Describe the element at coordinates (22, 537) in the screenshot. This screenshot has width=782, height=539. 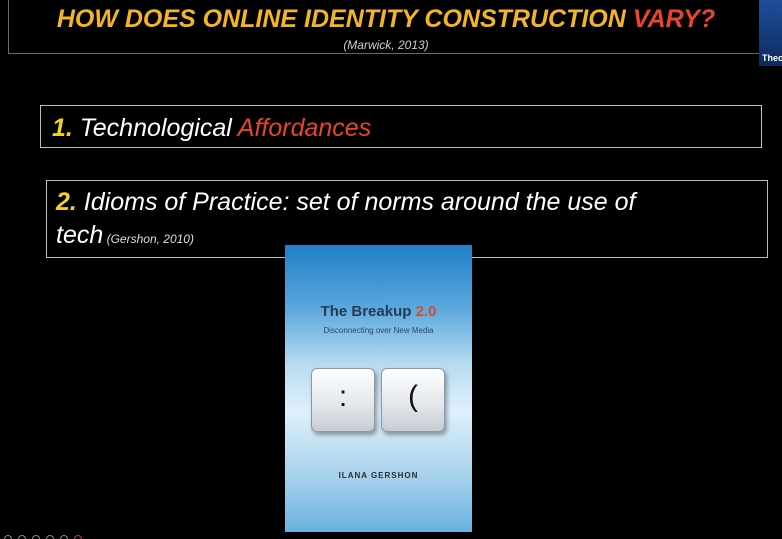
I see `pen-icon` at that location.